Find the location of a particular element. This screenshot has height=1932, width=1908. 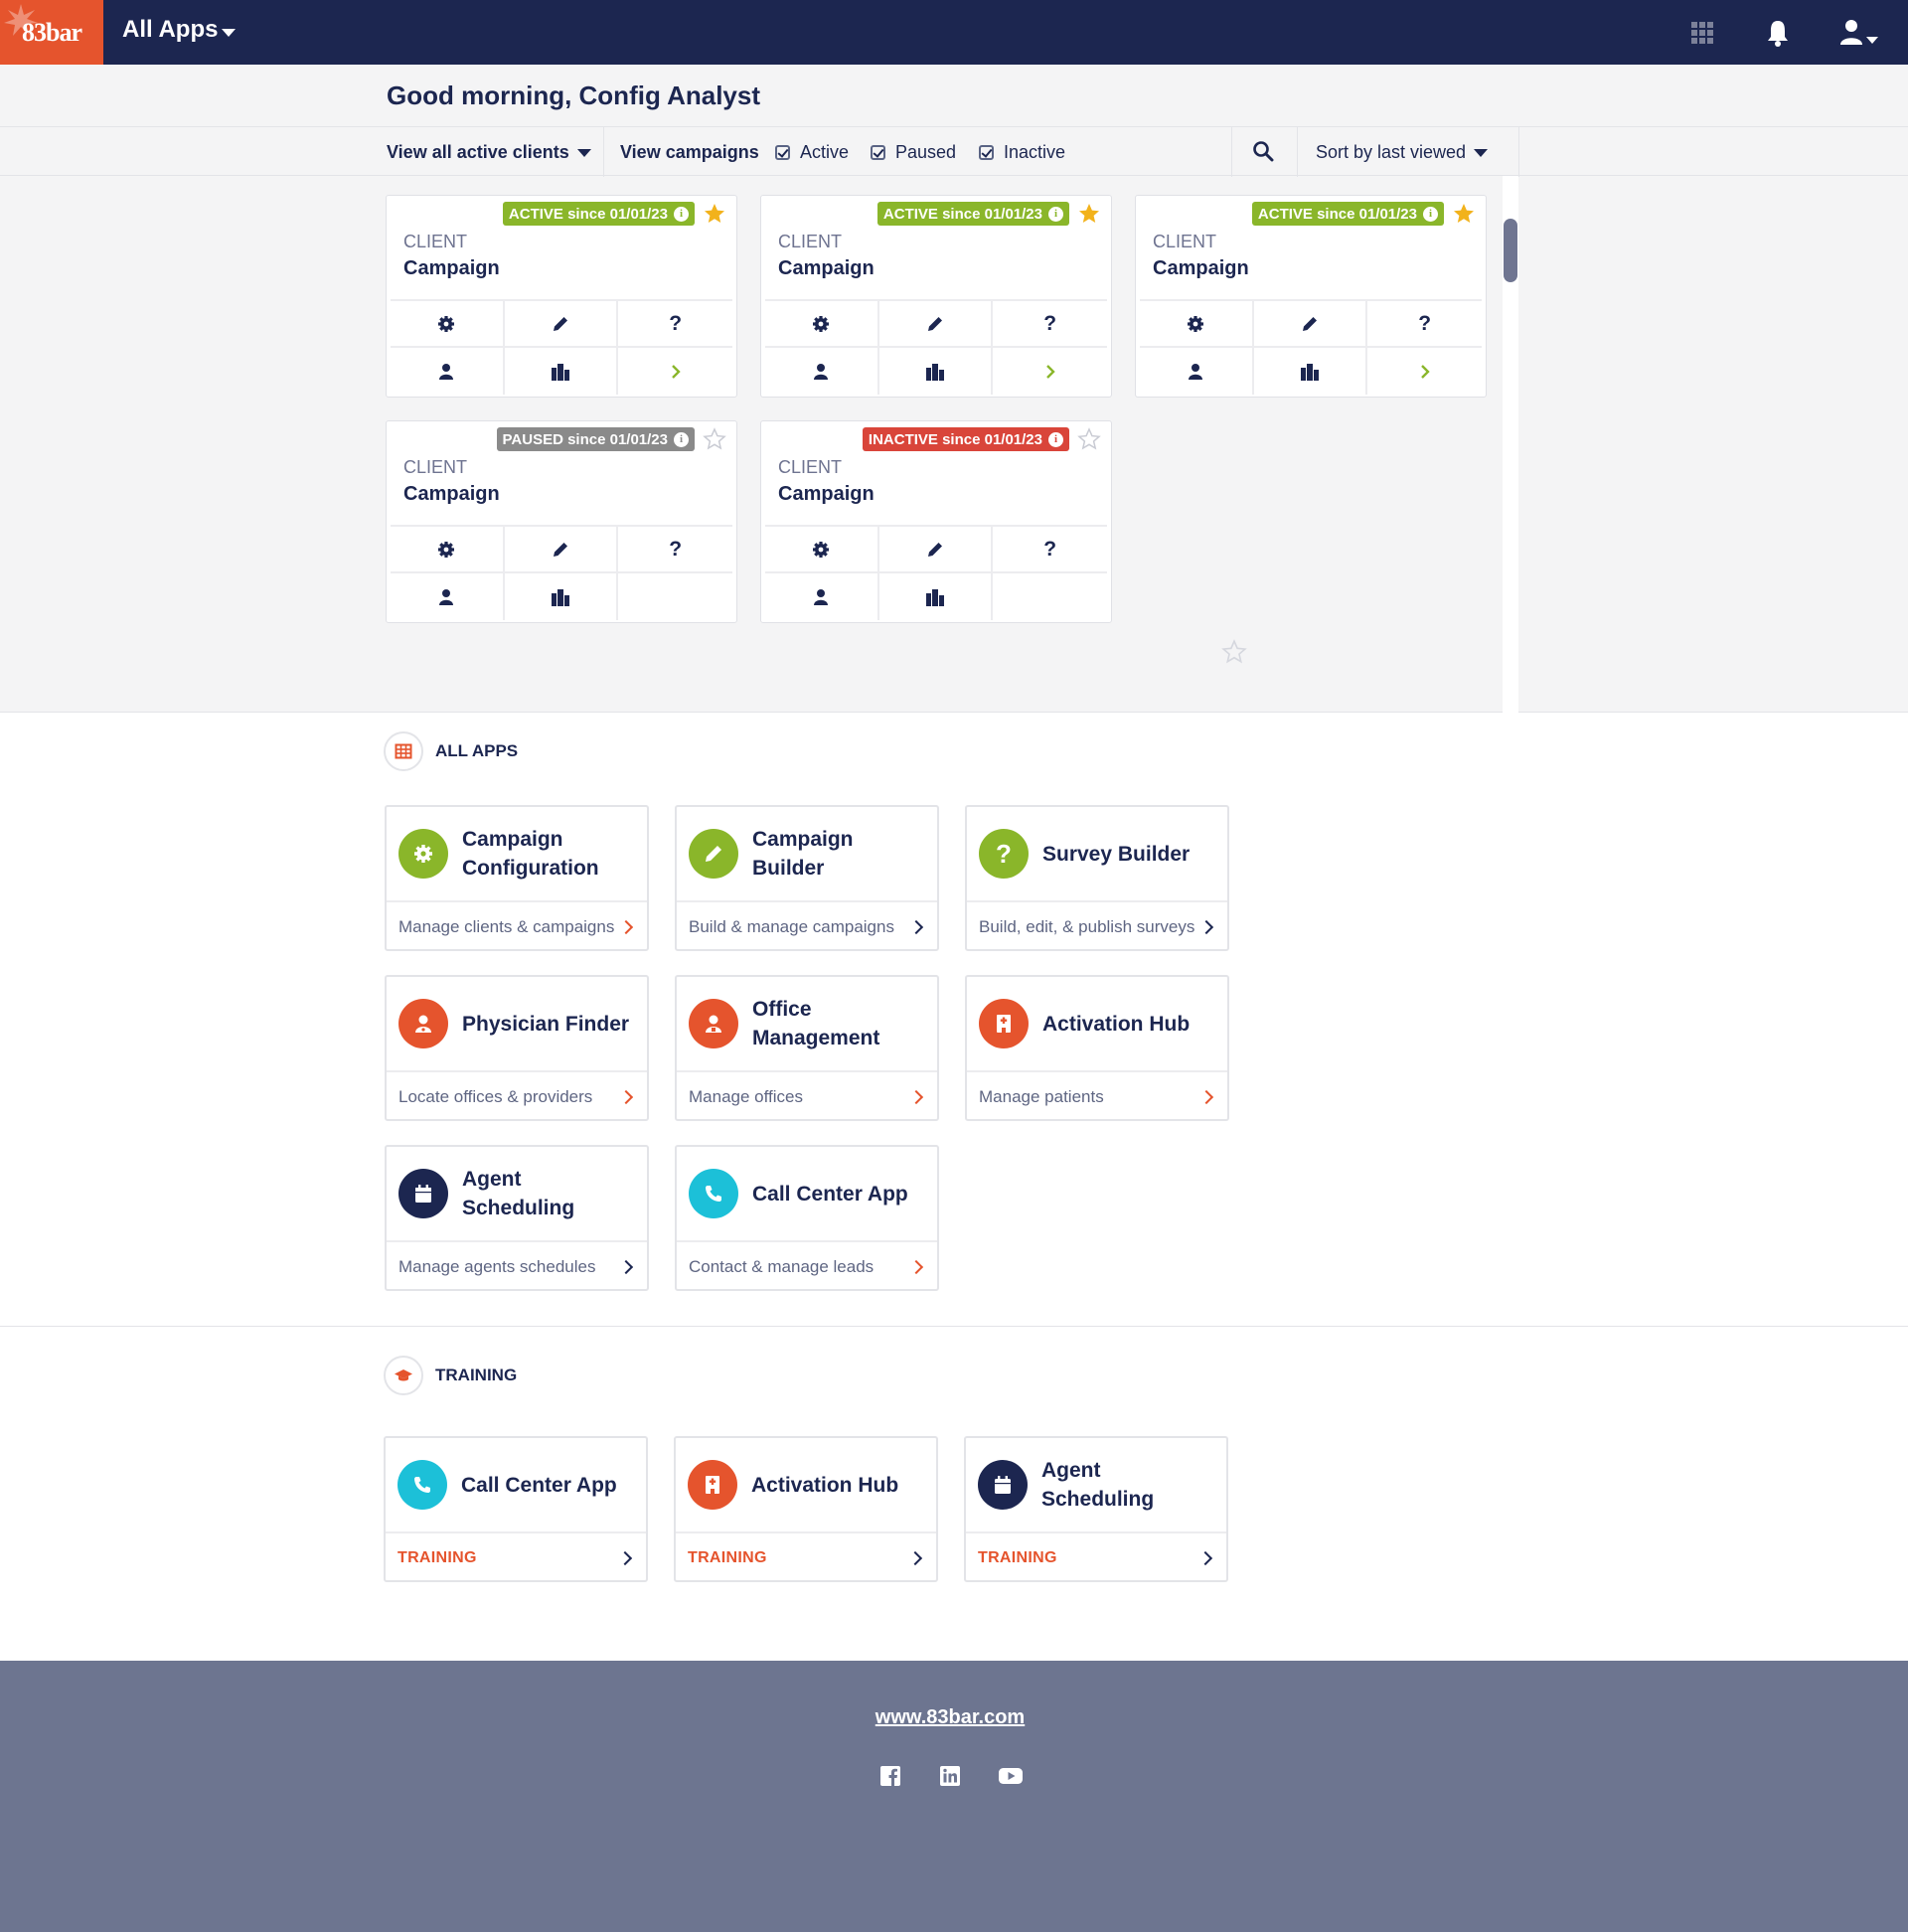

scrollbar-thumb is located at coordinates (1510, 250).